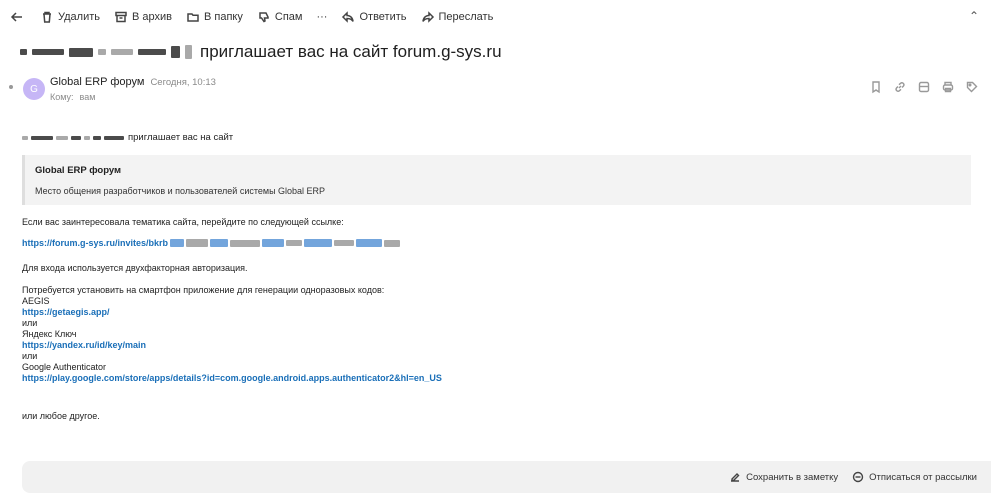  Describe the element at coordinates (36, 301) in the screenshot. I see `app1-name: AEGIS` at that location.